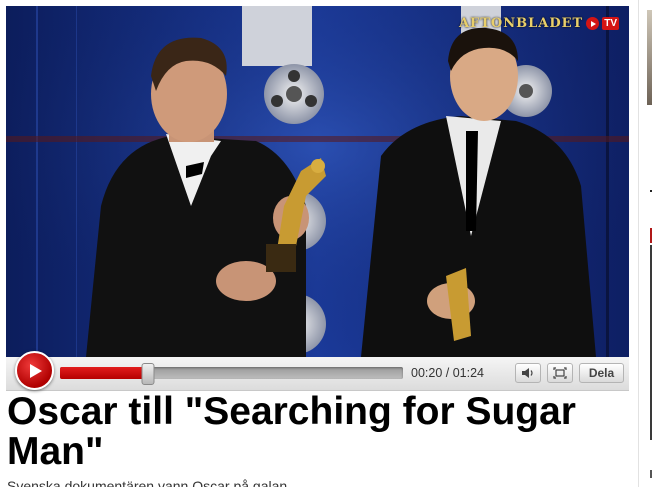 This screenshot has height=487, width=652. I want to click on play-icon, so click(36, 370).